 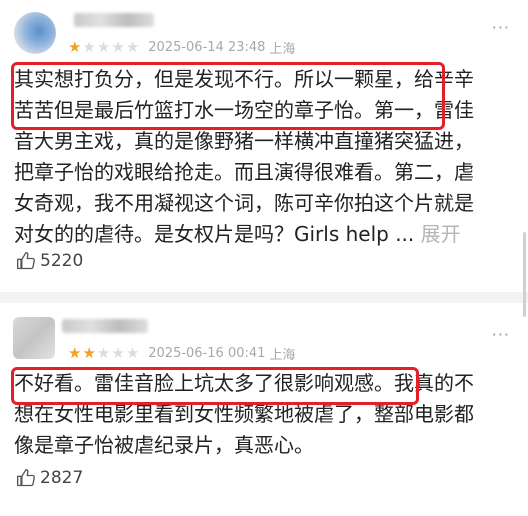 I want to click on review-meta: ★ ★ ★ ★ ★ 2025-06-14 23:48 上海, so click(x=182, y=48).